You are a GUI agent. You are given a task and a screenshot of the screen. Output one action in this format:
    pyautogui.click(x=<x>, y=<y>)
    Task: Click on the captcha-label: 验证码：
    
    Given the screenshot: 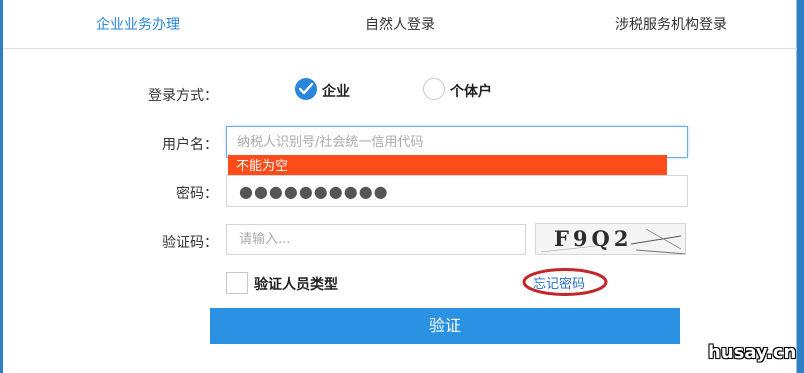 What is the action you would take?
    pyautogui.click(x=190, y=243)
    